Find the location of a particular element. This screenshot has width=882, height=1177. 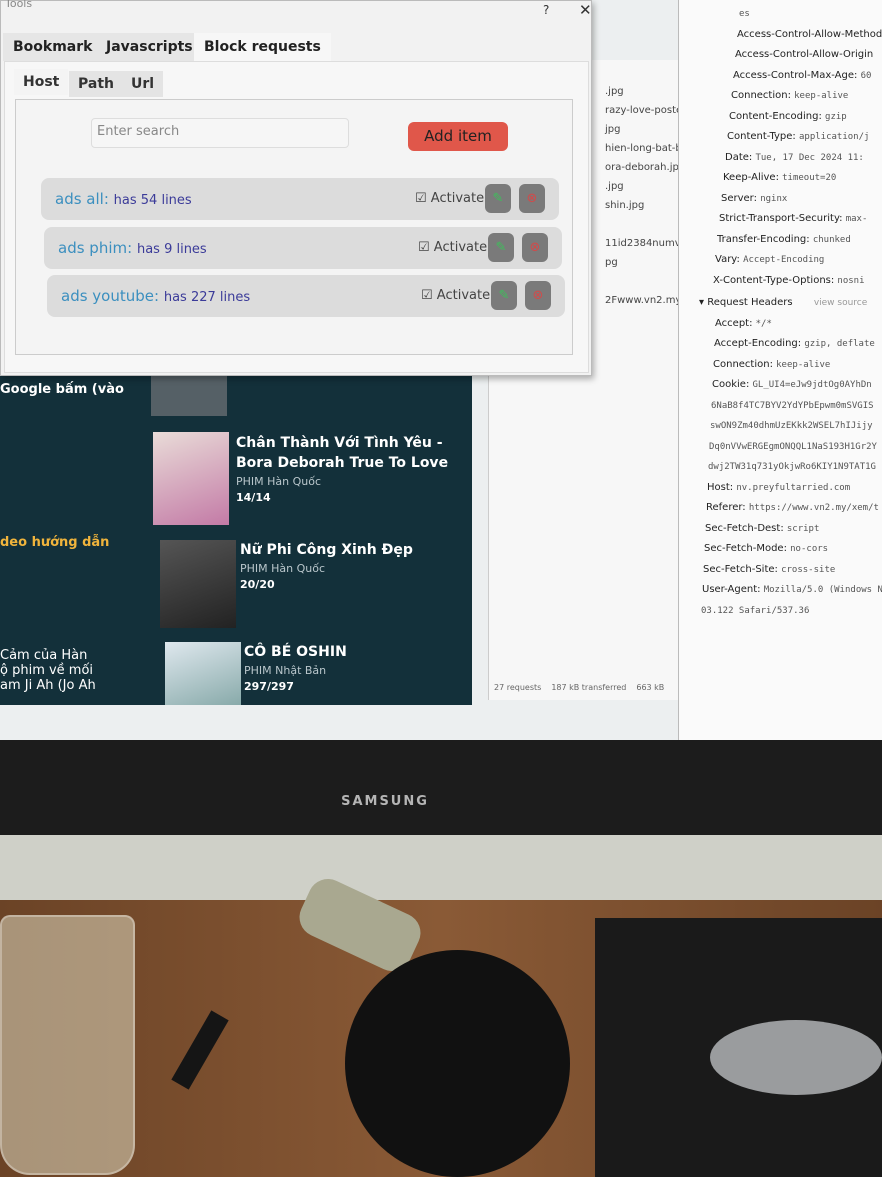

close-icon: ✕ is located at coordinates (585, 10).